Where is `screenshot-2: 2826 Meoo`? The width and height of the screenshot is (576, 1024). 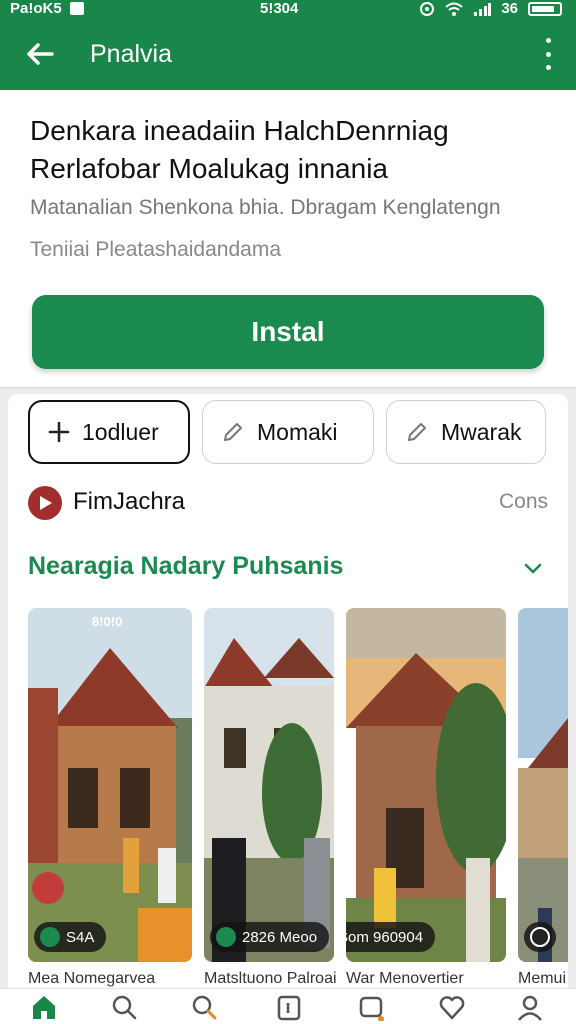
screenshot-2: 2826 Meoo is located at coordinates (269, 785).